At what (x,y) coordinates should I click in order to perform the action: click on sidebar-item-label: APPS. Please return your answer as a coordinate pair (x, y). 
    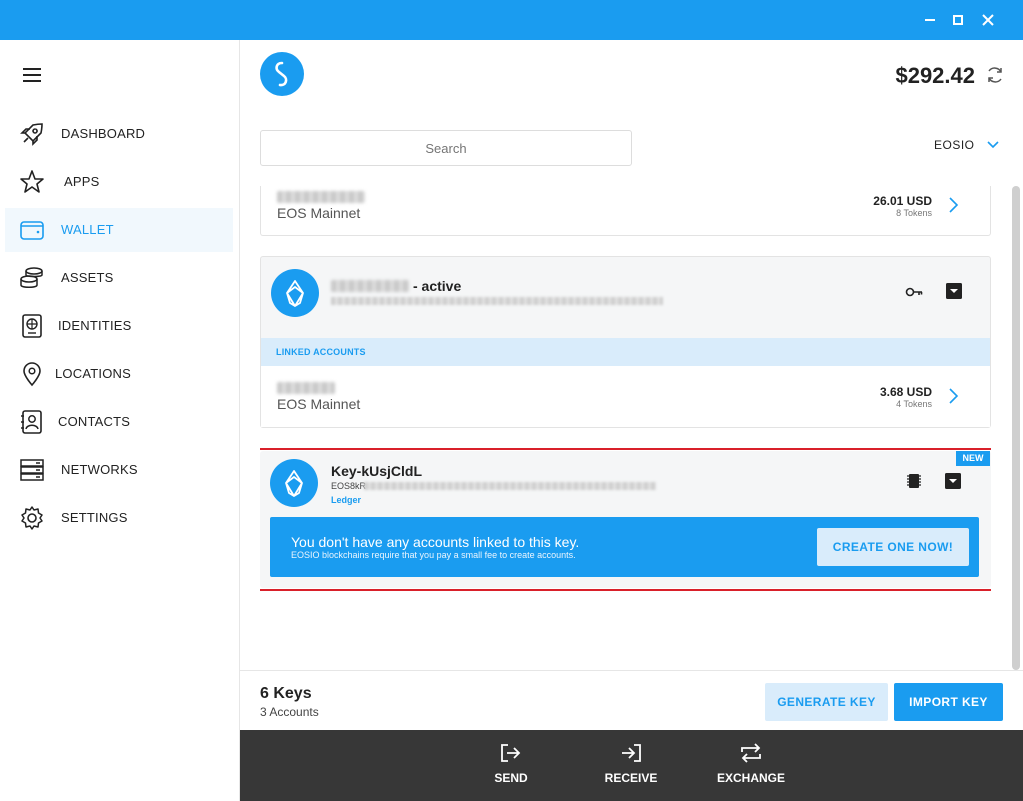
    Looking at the image, I should click on (82, 181).